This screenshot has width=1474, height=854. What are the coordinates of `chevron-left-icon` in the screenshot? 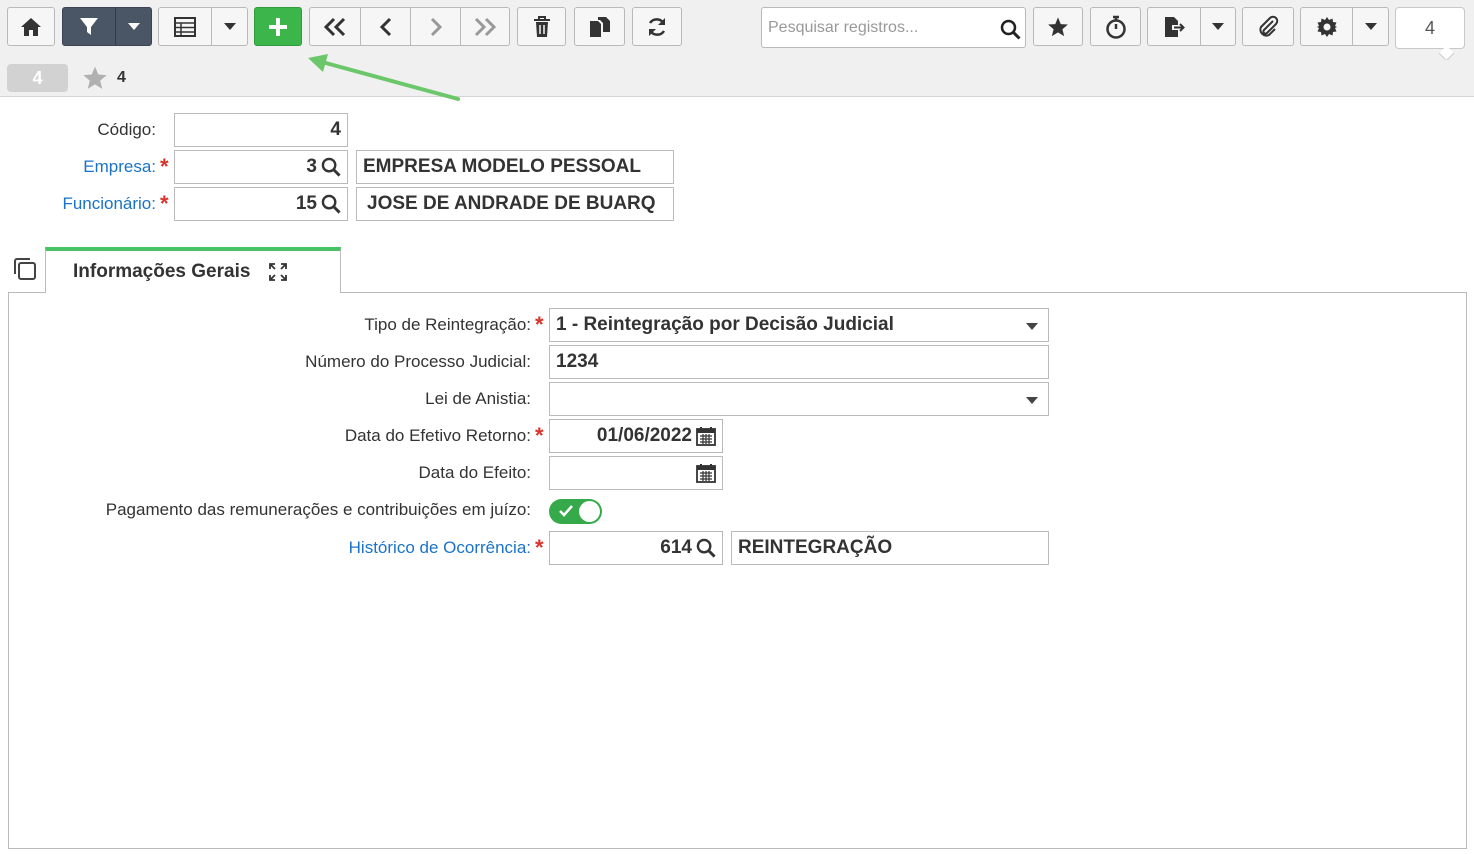 It's located at (385, 26).